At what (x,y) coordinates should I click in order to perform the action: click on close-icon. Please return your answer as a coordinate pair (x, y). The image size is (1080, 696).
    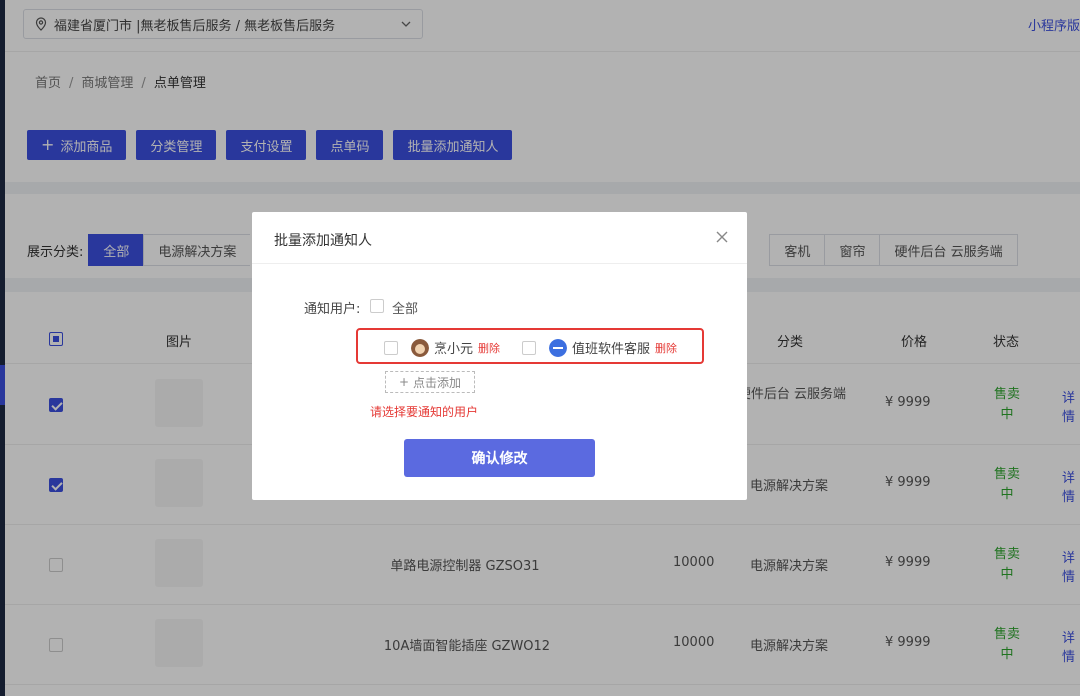
    Looking at the image, I should click on (722, 237).